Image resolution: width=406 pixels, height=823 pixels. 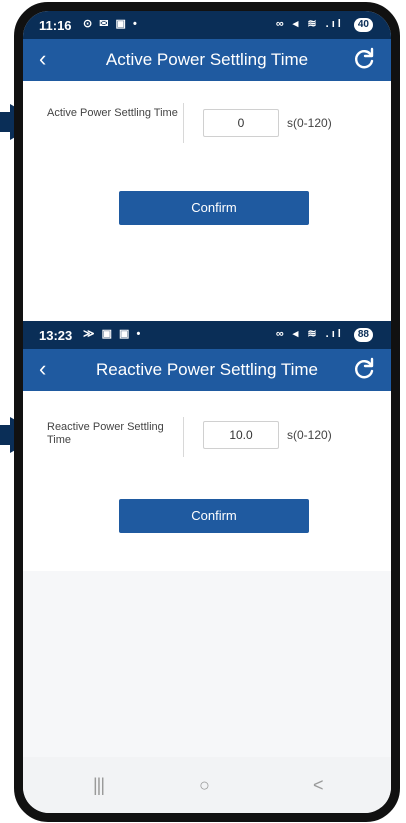 I want to click on back-icon: <, so click(x=318, y=785).